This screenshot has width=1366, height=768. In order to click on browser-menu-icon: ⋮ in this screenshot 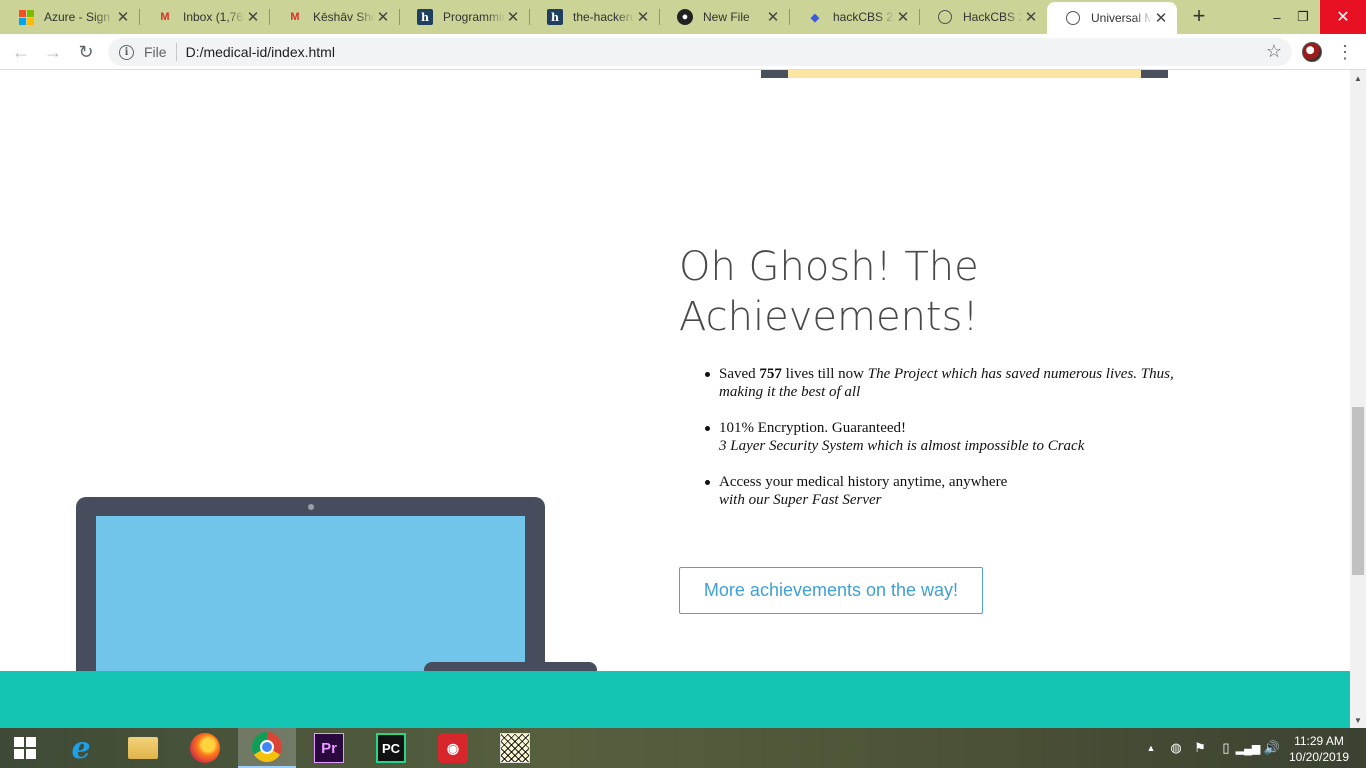, I will do `click(1345, 52)`.